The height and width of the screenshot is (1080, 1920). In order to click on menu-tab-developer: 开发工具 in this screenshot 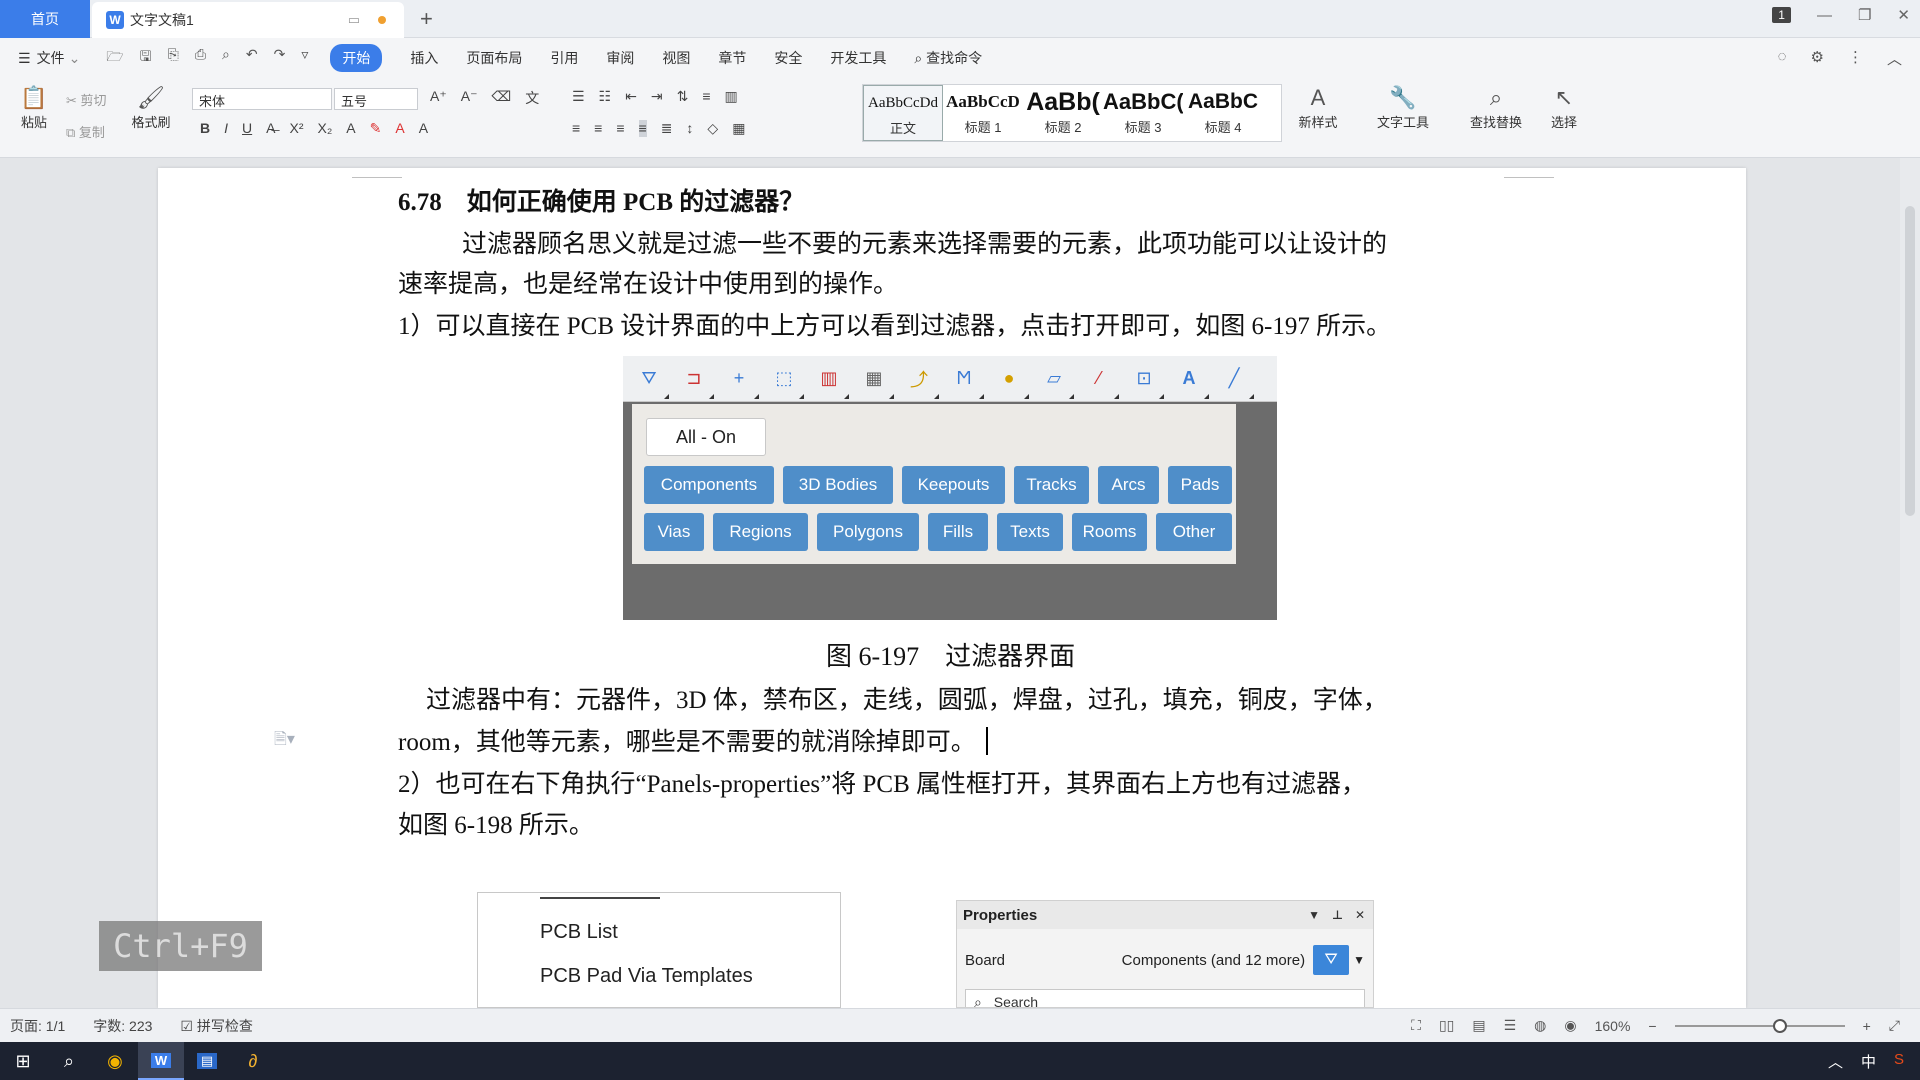, I will do `click(858, 58)`.